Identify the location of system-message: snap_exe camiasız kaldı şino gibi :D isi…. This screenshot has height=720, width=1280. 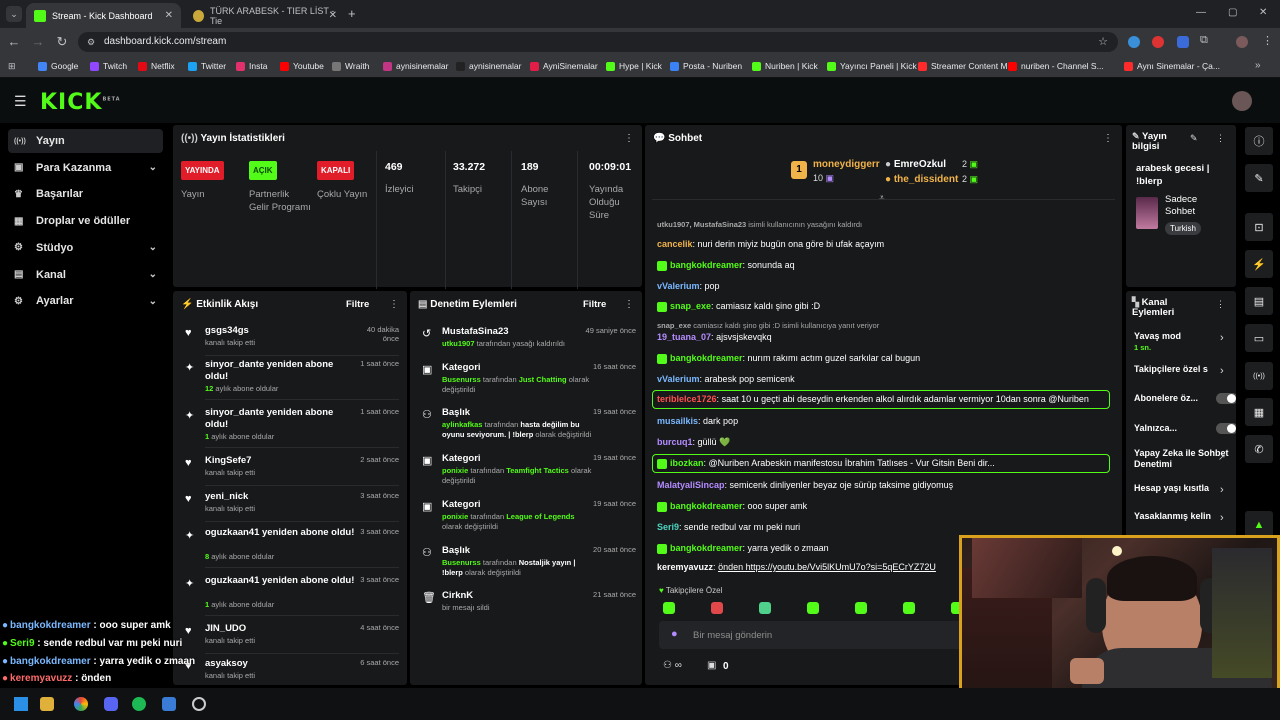
(768, 325).